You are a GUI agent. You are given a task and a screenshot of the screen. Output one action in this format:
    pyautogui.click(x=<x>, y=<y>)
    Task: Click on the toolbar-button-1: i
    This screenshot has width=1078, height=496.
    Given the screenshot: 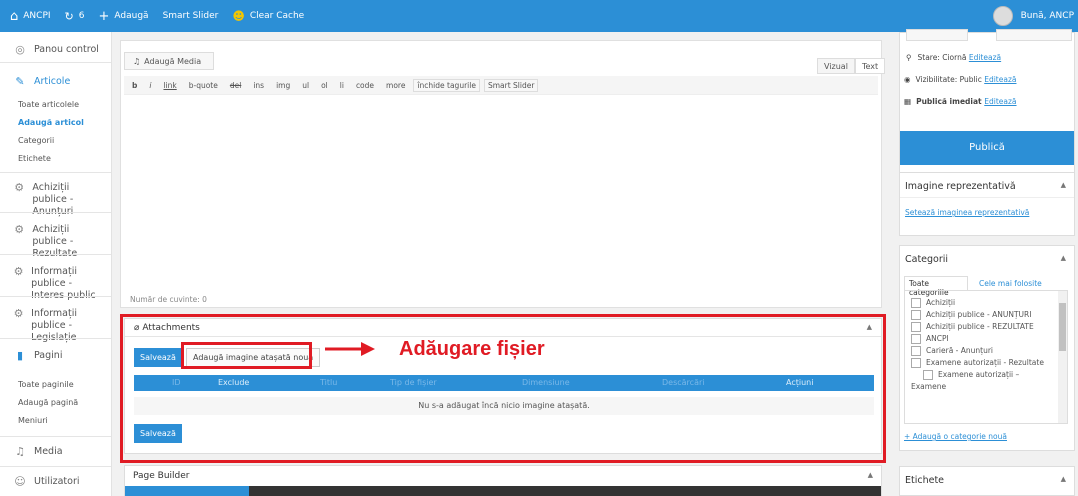 What is the action you would take?
    pyautogui.click(x=150, y=85)
    